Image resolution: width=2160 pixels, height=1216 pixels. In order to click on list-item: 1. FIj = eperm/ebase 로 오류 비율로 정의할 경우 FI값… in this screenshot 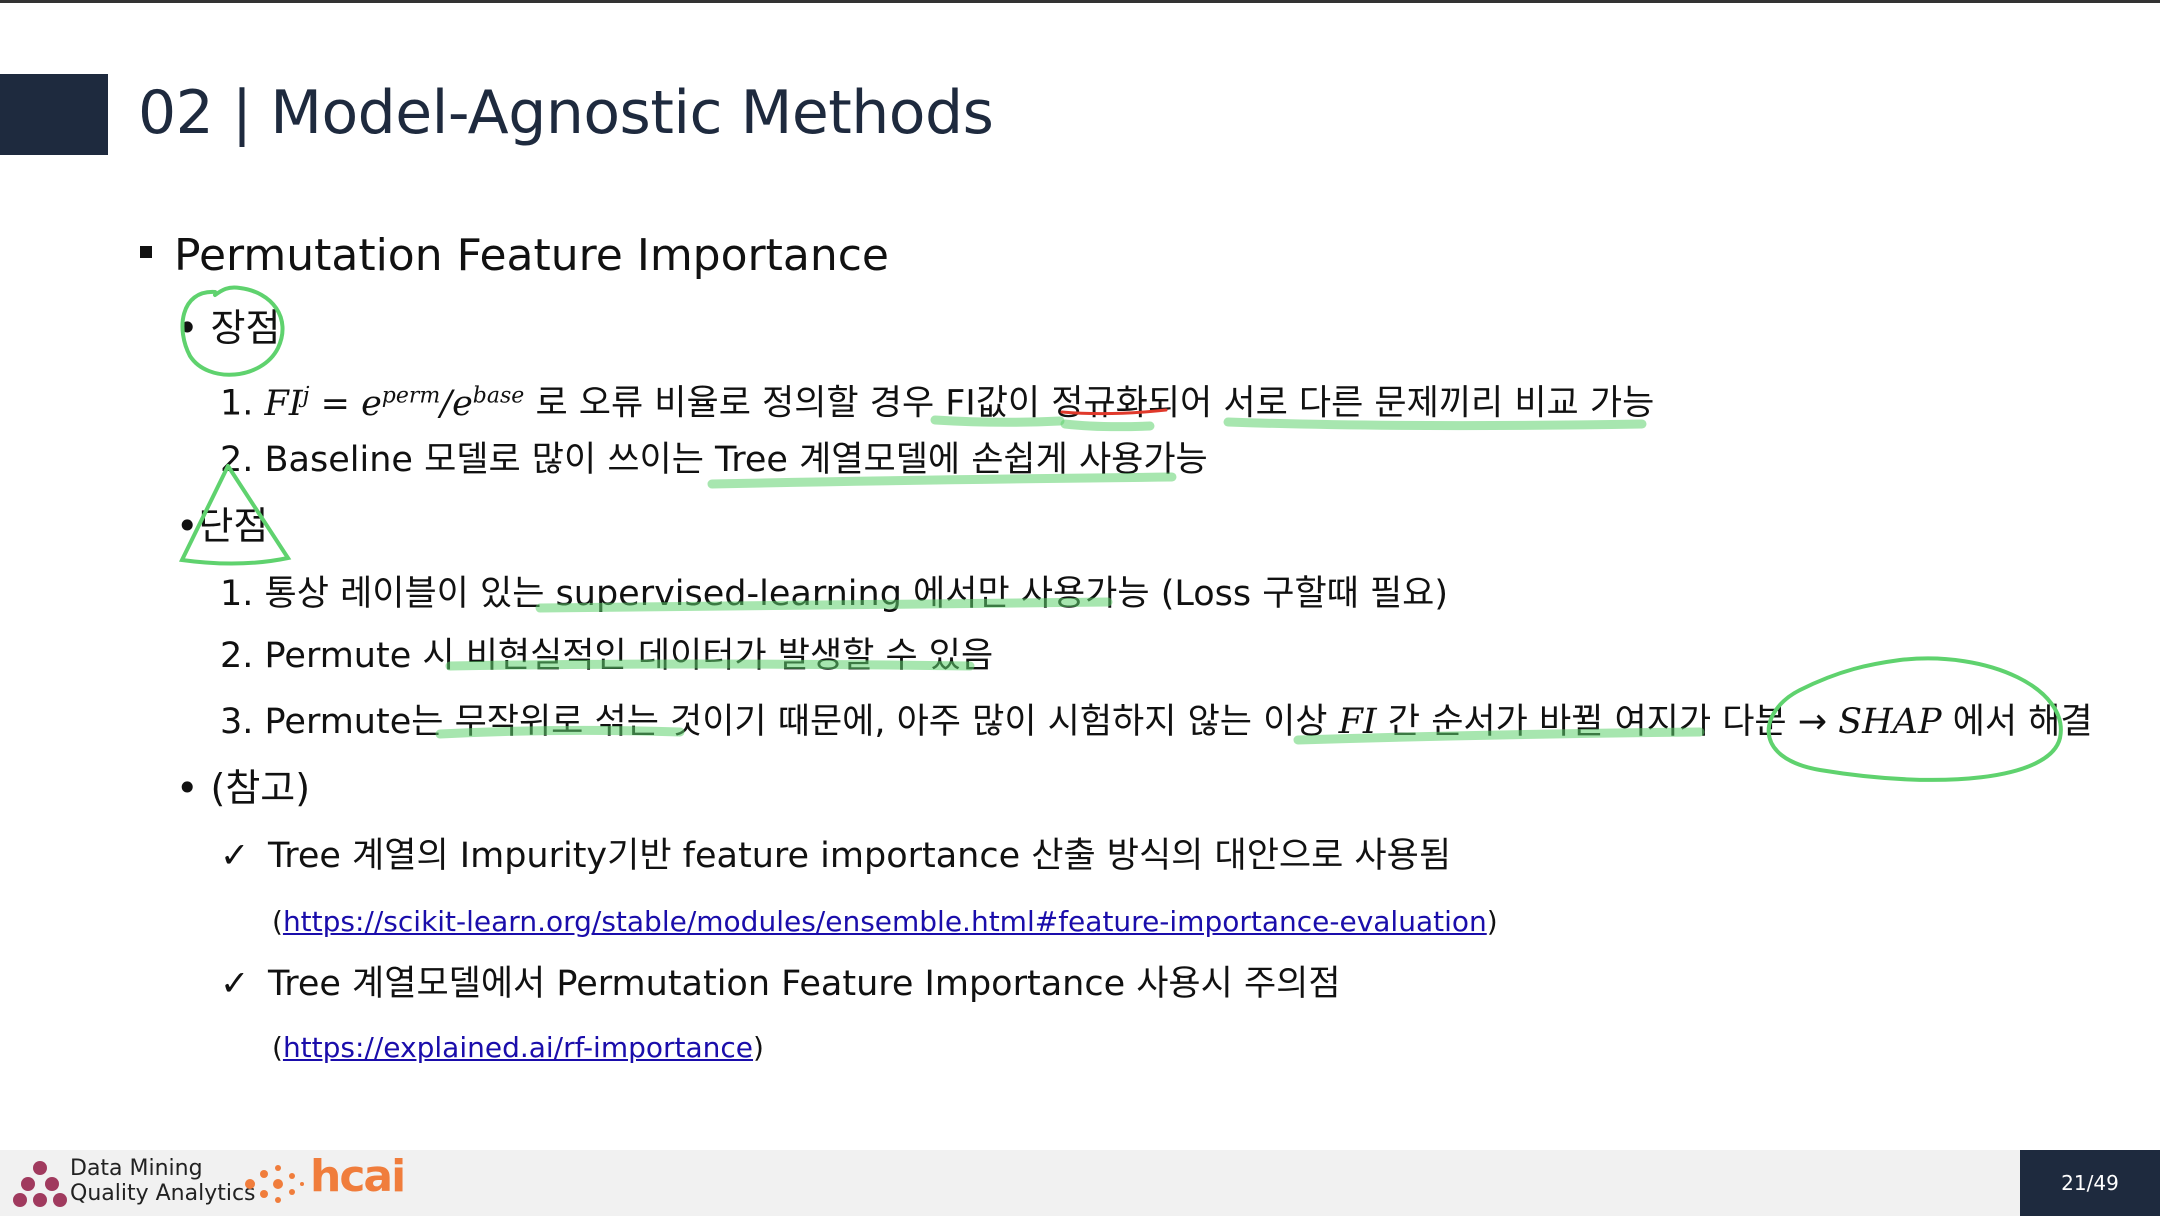, I will do `click(937, 400)`.